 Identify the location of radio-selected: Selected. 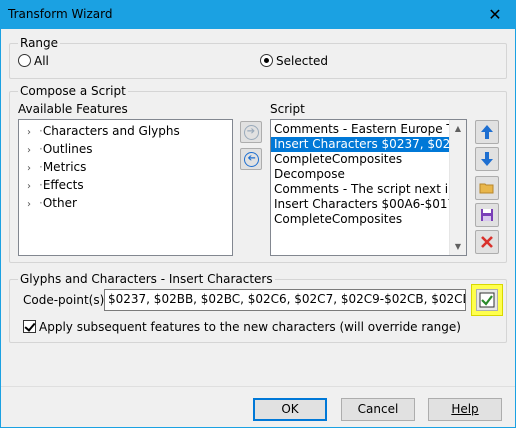
(294, 61).